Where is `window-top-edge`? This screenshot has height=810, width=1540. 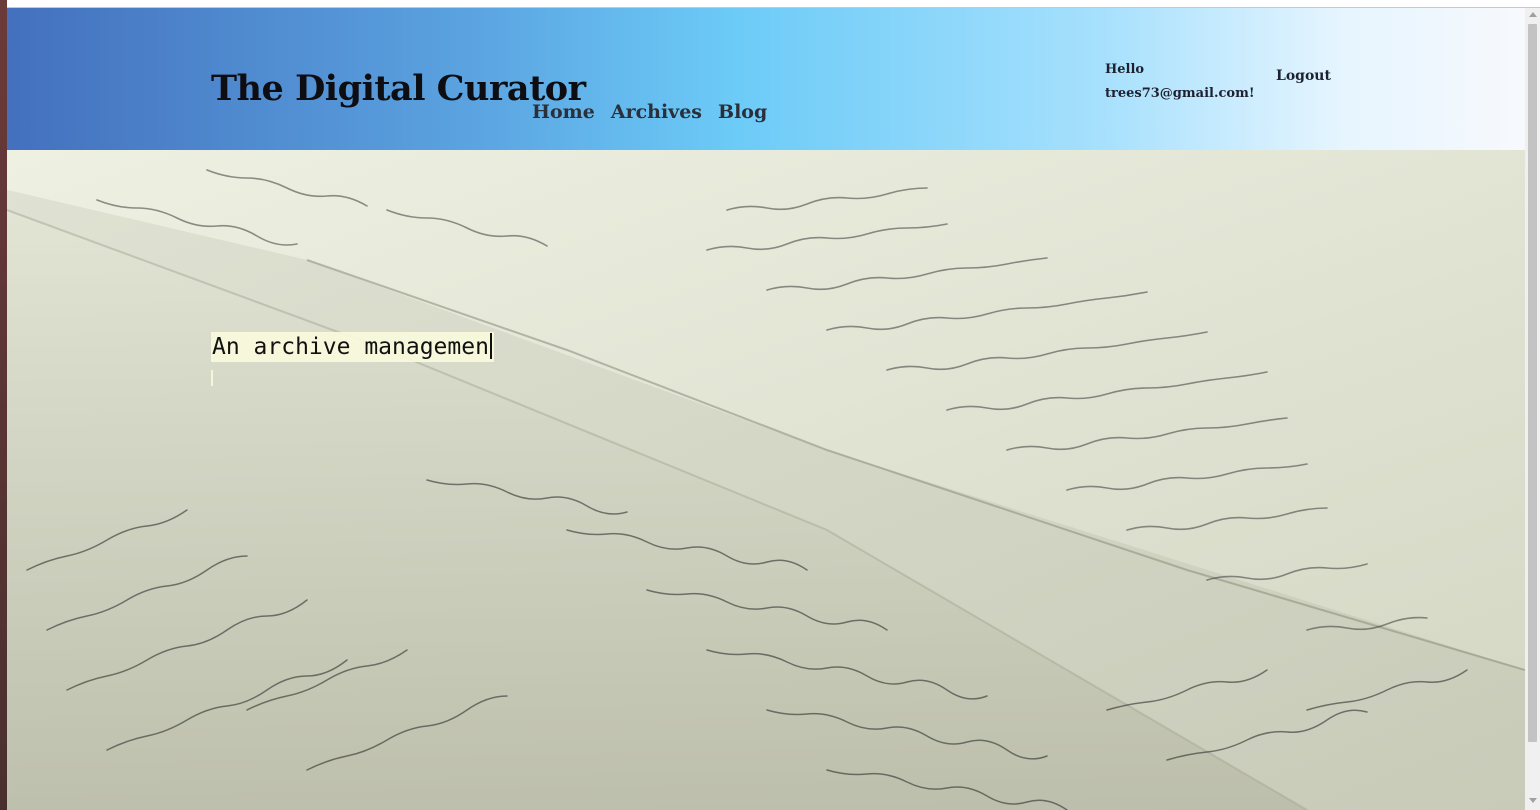
window-top-edge is located at coordinates (770, 4).